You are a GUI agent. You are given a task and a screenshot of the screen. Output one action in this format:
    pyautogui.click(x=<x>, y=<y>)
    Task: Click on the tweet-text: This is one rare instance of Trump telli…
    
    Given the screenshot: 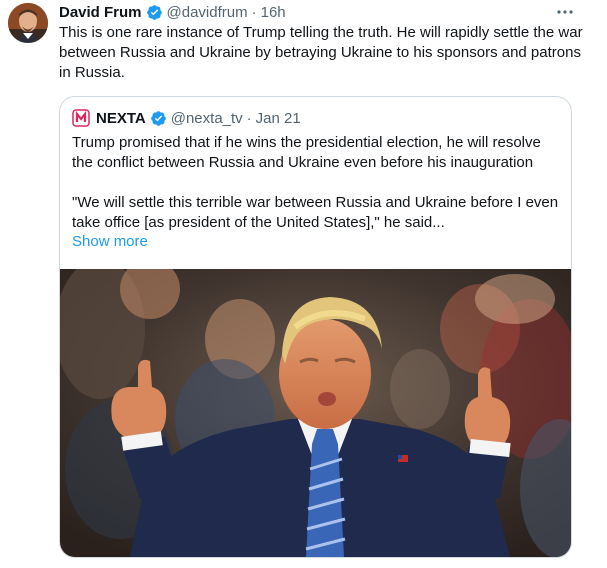 What is the action you would take?
    pyautogui.click(x=321, y=52)
    